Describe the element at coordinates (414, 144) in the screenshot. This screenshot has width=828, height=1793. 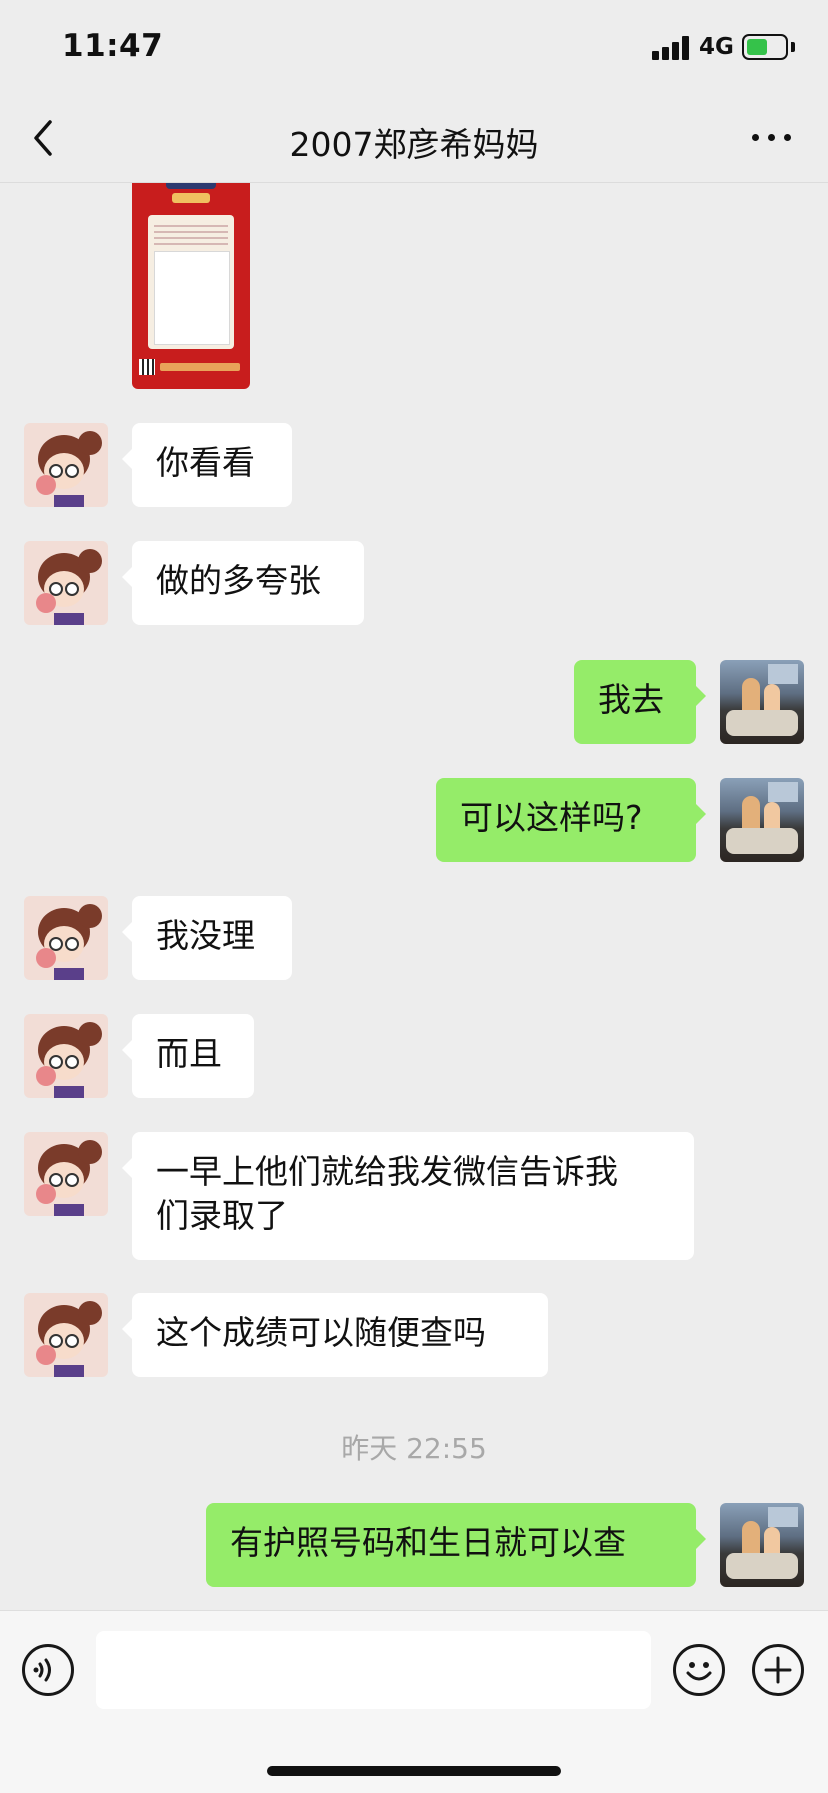
I see `chat-title: 2007郑彦希妈妈` at that location.